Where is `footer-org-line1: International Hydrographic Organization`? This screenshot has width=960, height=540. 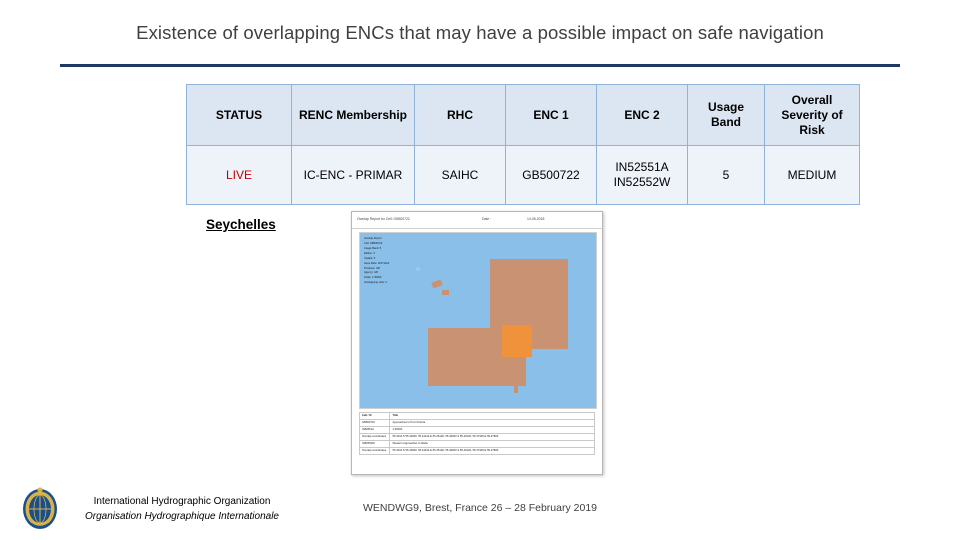
footer-org-line1: International Hydrographic Organization is located at coordinates (182, 501).